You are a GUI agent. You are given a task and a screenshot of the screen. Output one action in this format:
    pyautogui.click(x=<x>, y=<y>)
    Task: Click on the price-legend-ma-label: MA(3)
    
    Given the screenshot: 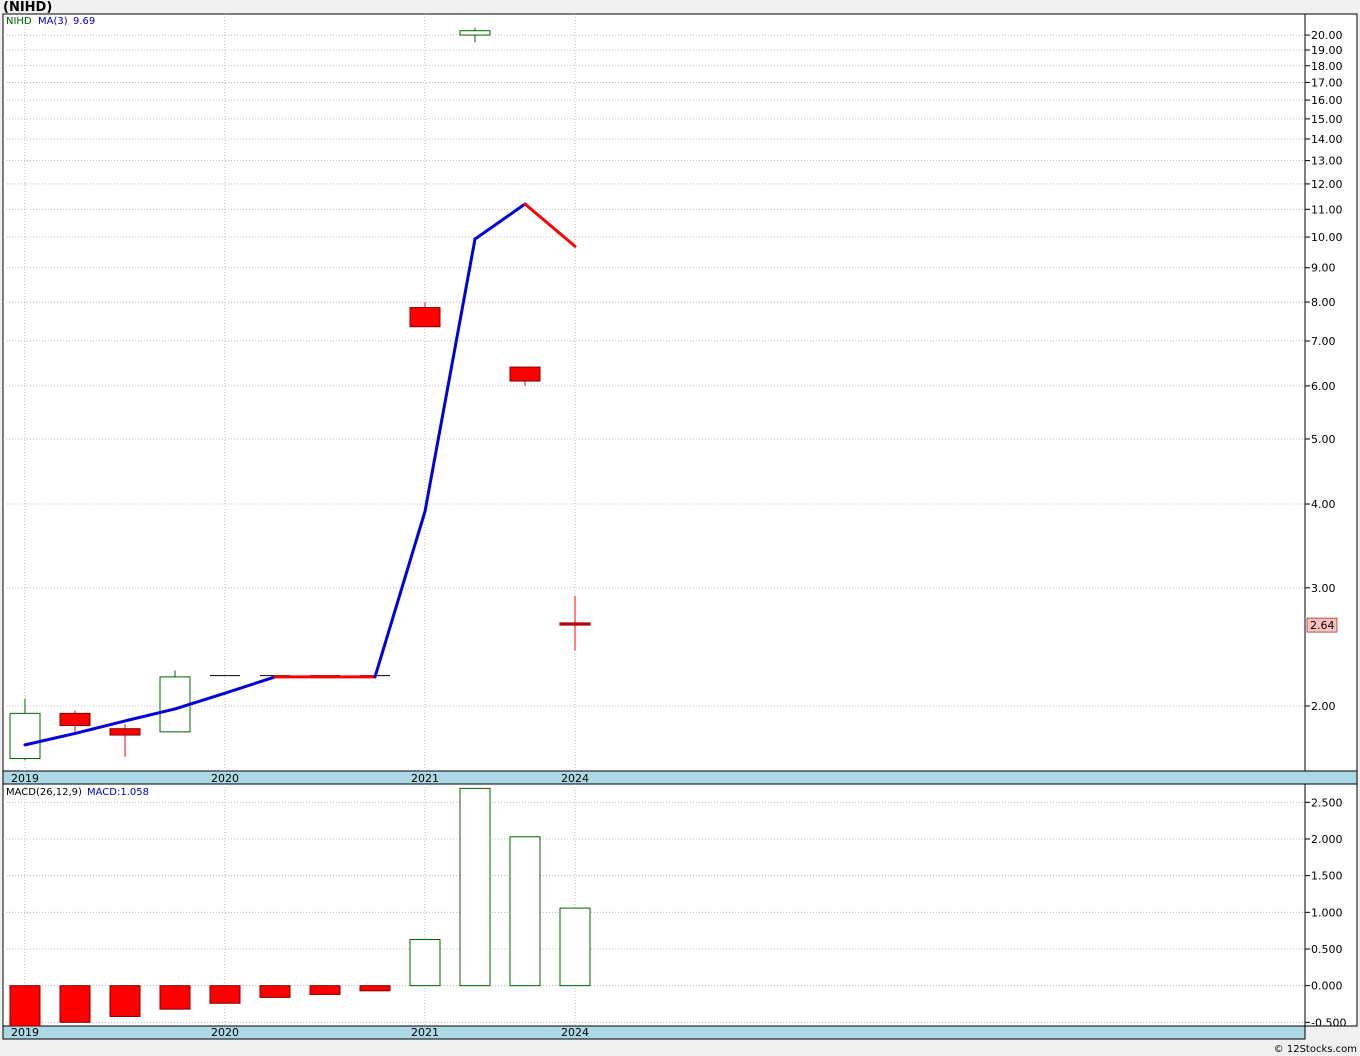 What is the action you would take?
    pyautogui.click(x=53, y=21)
    